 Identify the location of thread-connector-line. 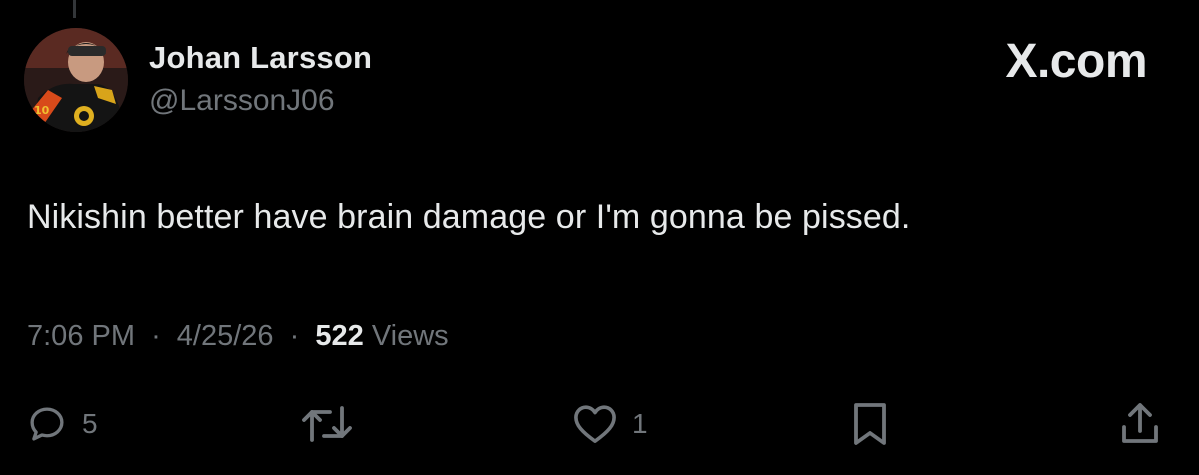
(74, 9).